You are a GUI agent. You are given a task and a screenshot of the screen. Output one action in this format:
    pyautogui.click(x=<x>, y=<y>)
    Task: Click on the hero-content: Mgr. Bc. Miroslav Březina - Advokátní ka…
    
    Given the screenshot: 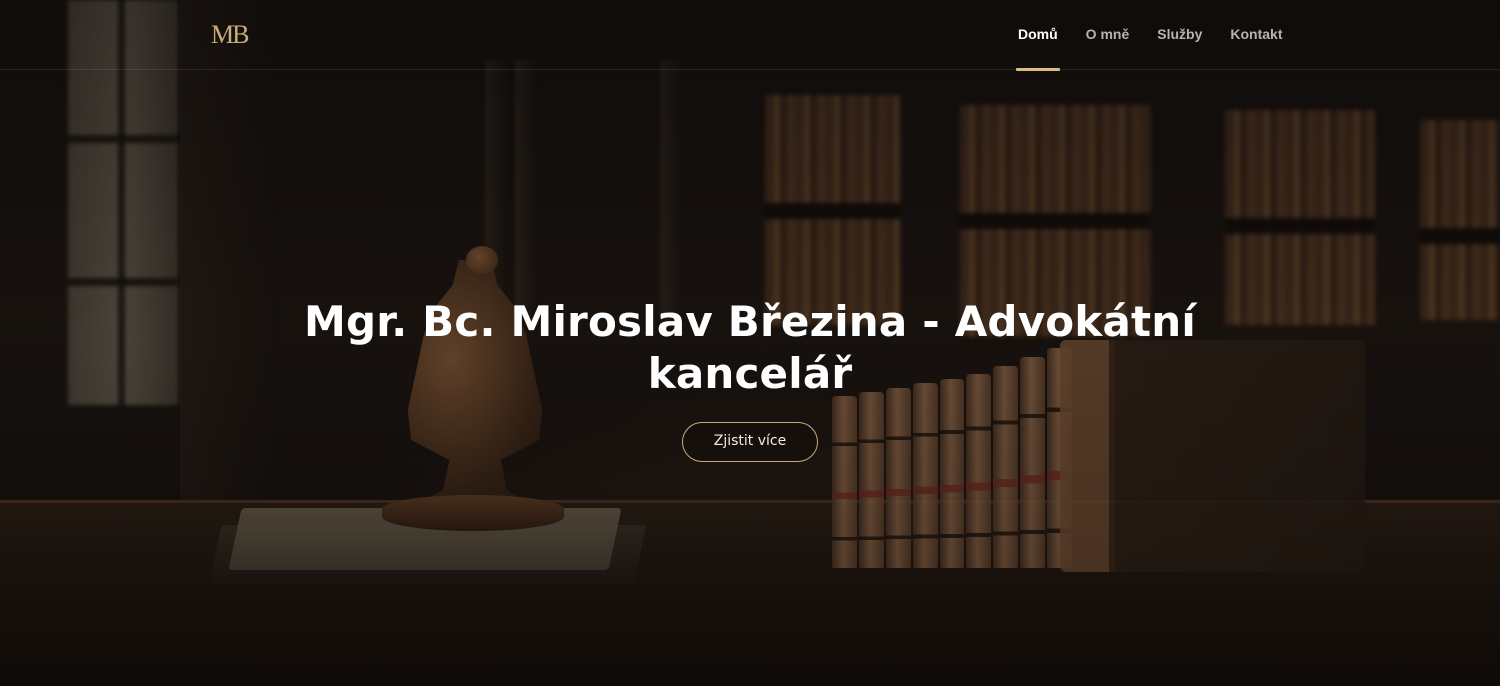 What is the action you would take?
    pyautogui.click(x=750, y=379)
    